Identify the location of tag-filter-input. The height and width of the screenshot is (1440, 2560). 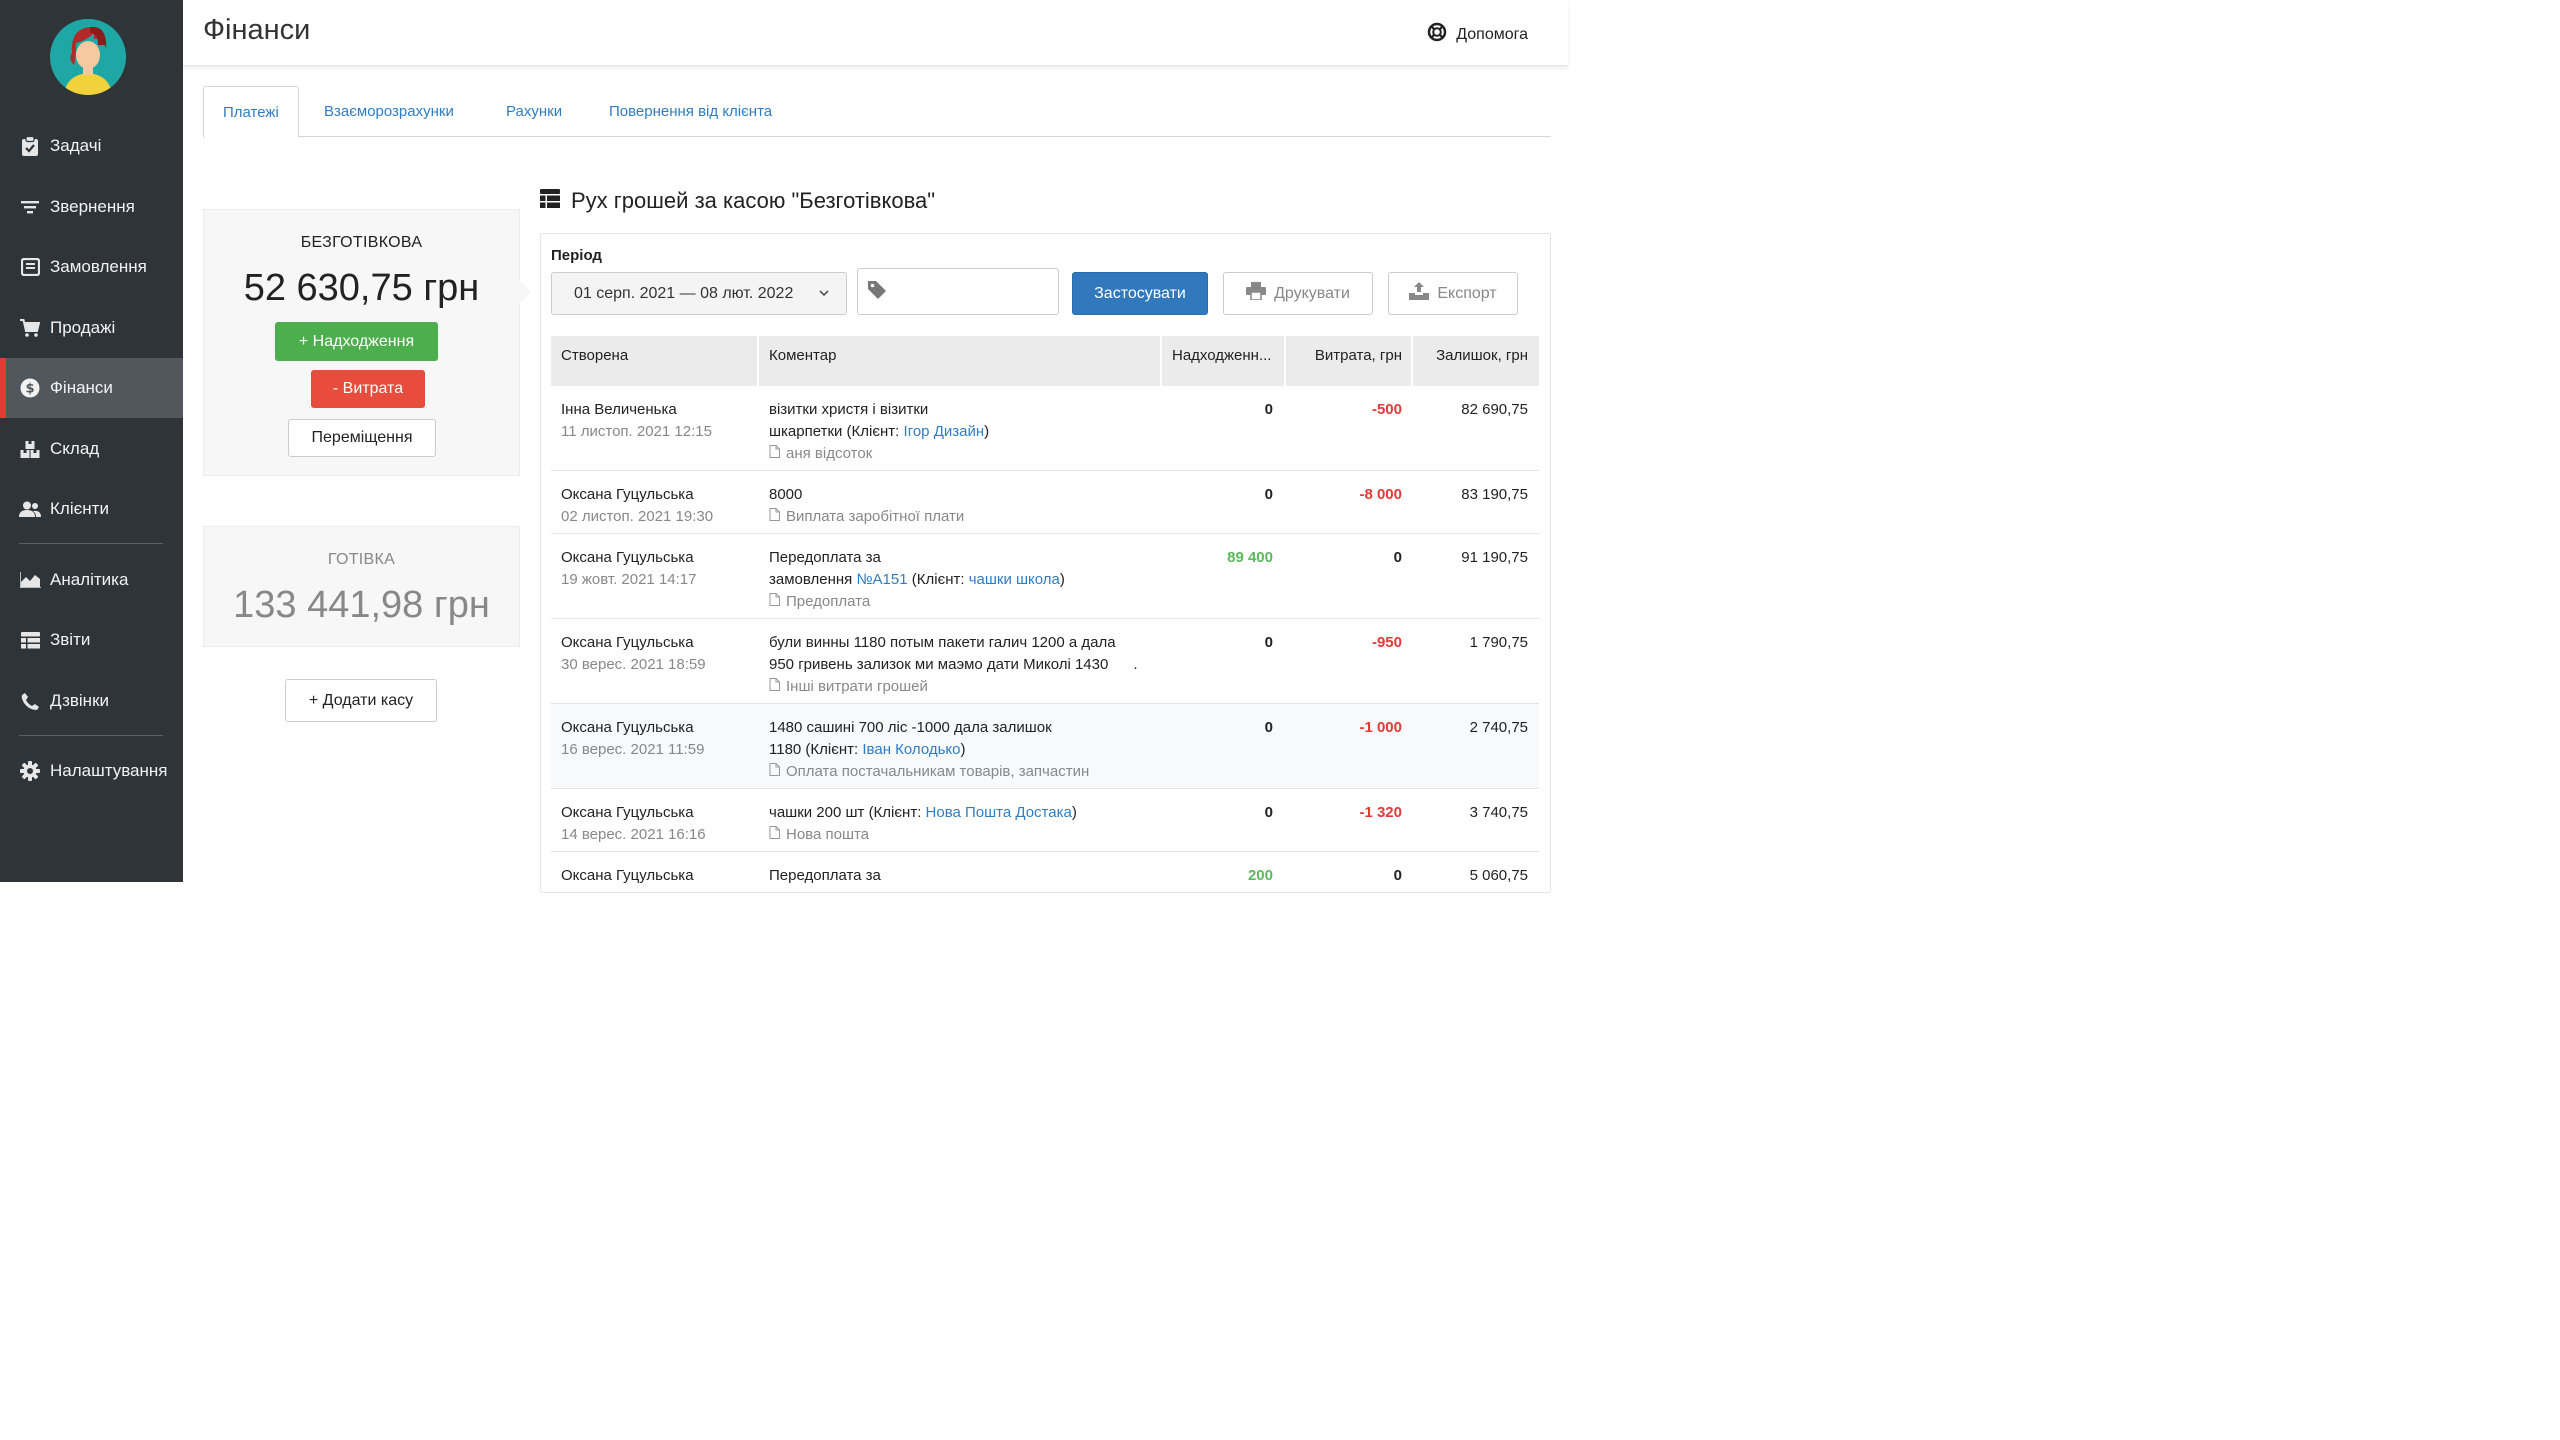
(958, 291).